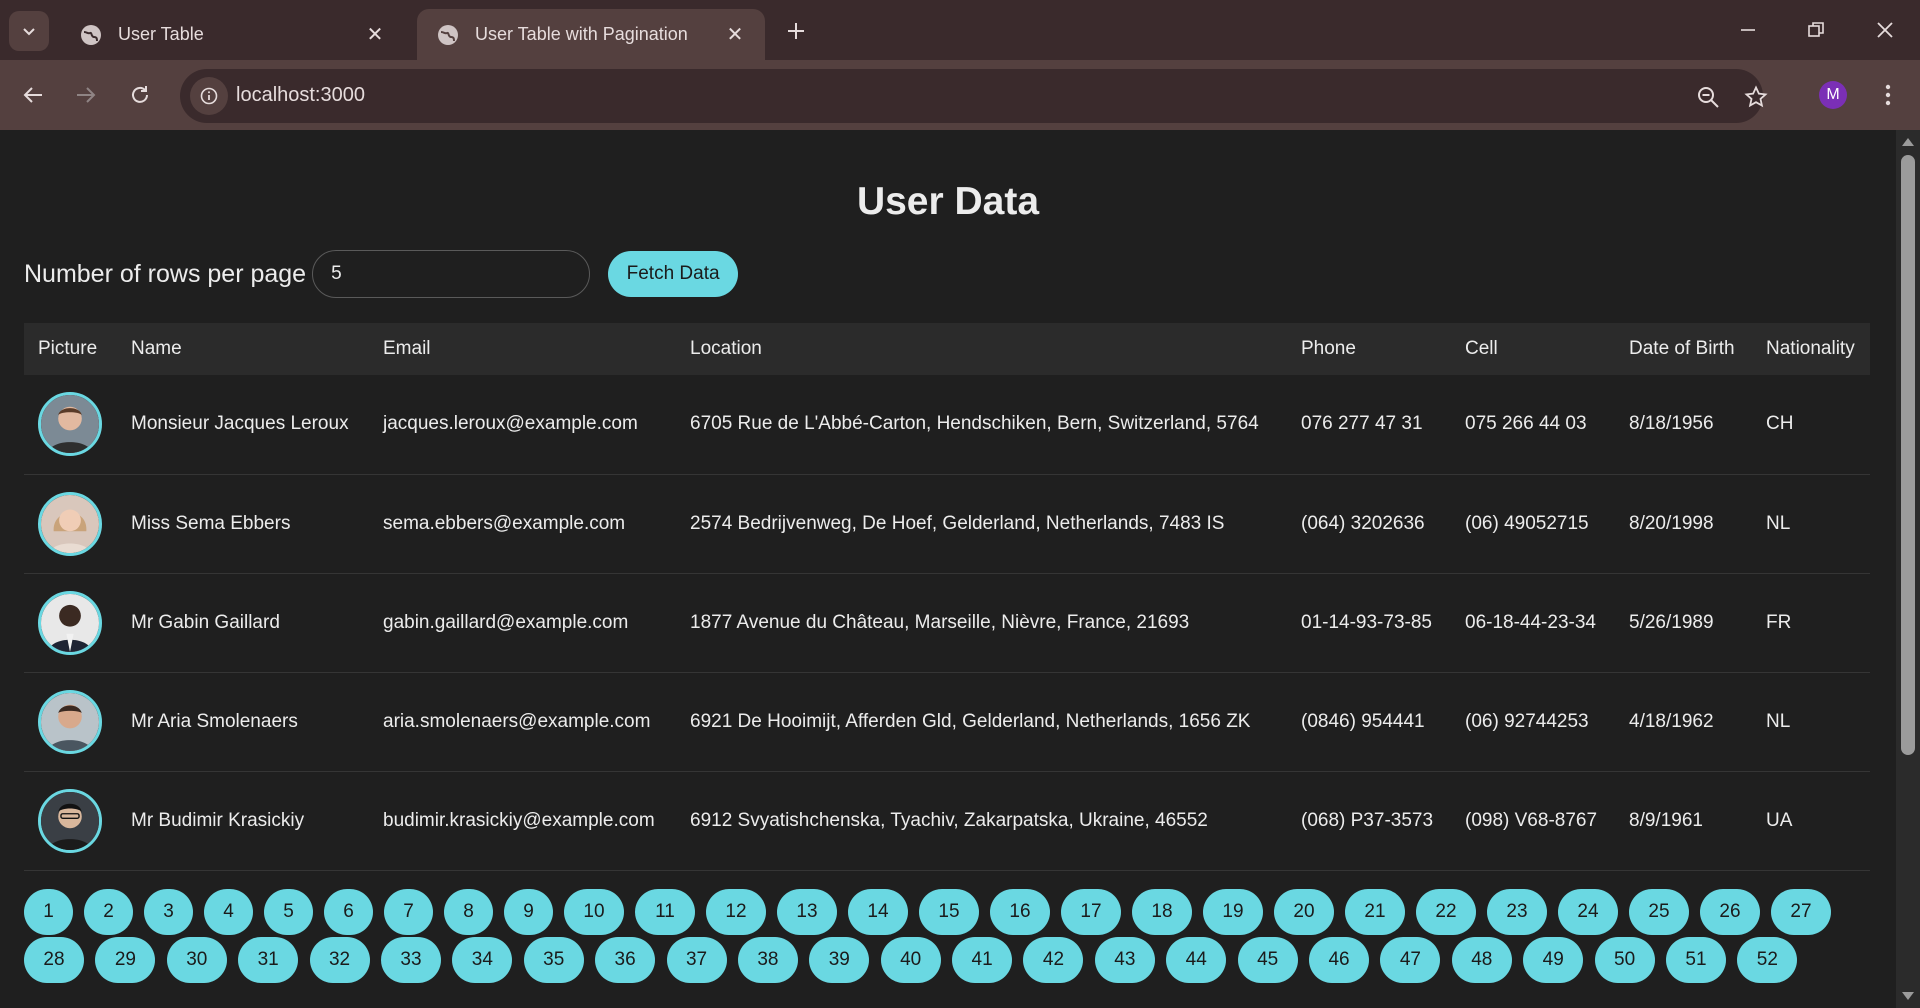 Image resolution: width=1920 pixels, height=1008 pixels. I want to click on page-button: 11, so click(665, 912).